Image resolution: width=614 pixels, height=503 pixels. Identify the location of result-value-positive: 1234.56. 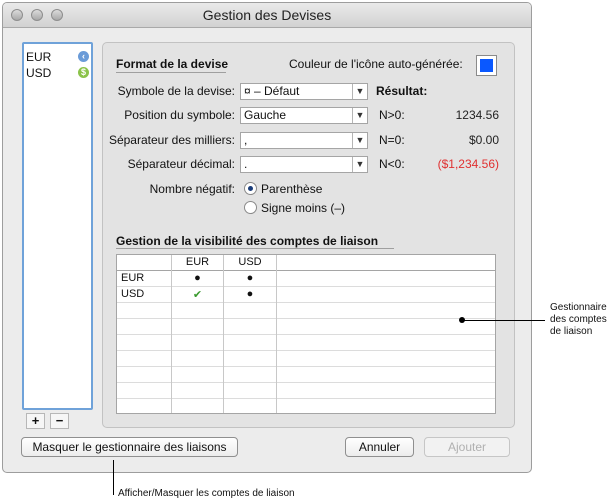
(477, 115).